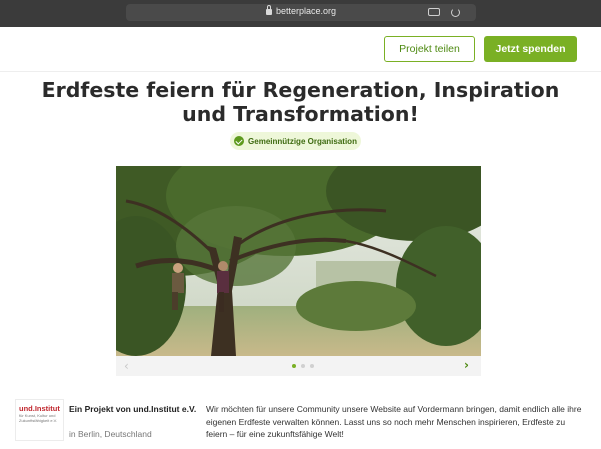 The image size is (601, 449). I want to click on slide-indicators, so click(303, 366).